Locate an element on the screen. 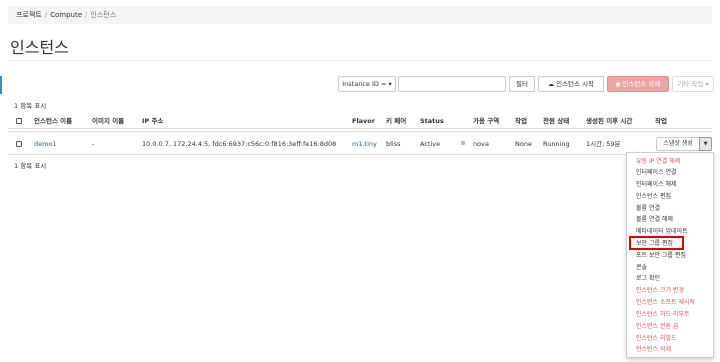 This screenshot has height=362, width=720. age-value: 1시간, 59분 is located at coordinates (603, 144).